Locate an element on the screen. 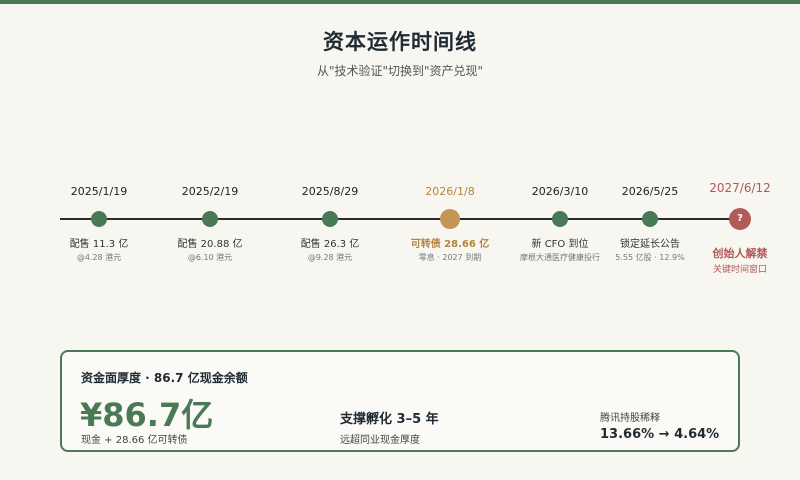 This screenshot has width=800, height=480. cash-amount: ¥86.7亿 is located at coordinates (147, 415).